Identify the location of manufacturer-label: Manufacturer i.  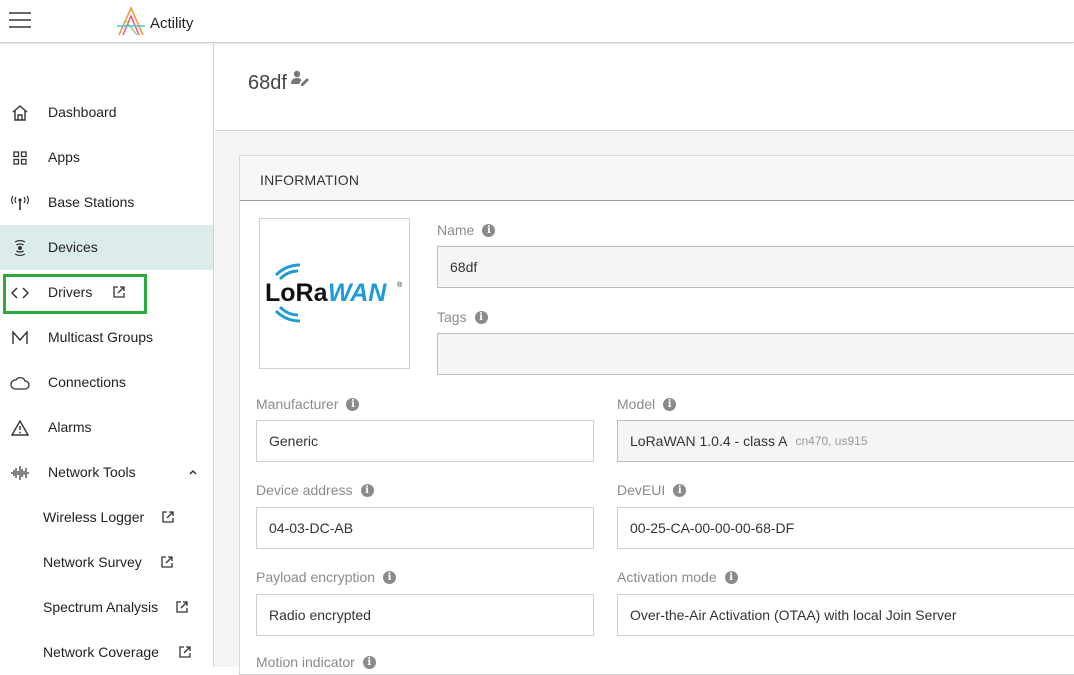
(308, 404).